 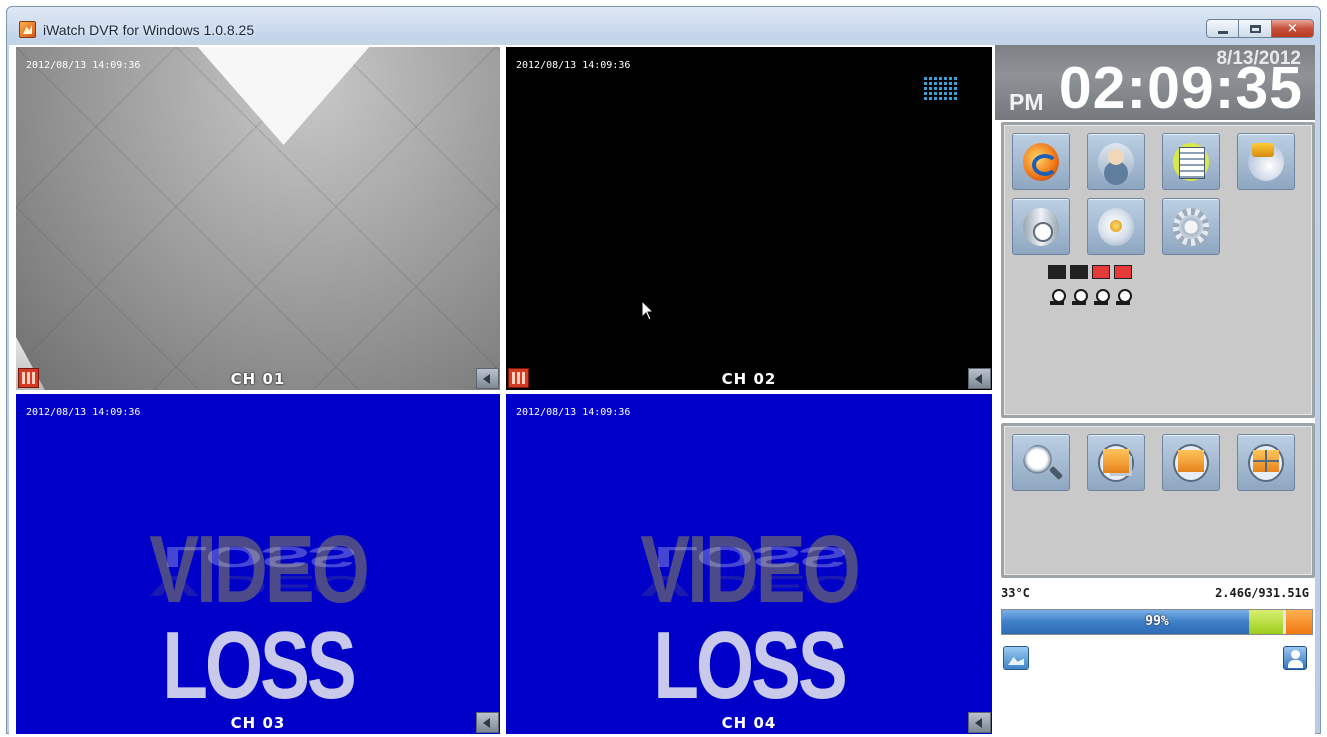 What do you see at coordinates (749, 723) in the screenshot?
I see `channel-label: CH 04` at bounding box center [749, 723].